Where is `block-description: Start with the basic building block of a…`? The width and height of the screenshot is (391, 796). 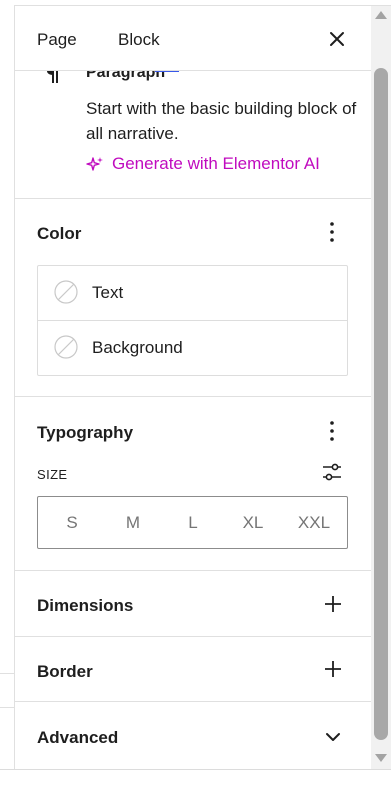
block-description: Start with the basic building block of a… is located at coordinates (221, 121).